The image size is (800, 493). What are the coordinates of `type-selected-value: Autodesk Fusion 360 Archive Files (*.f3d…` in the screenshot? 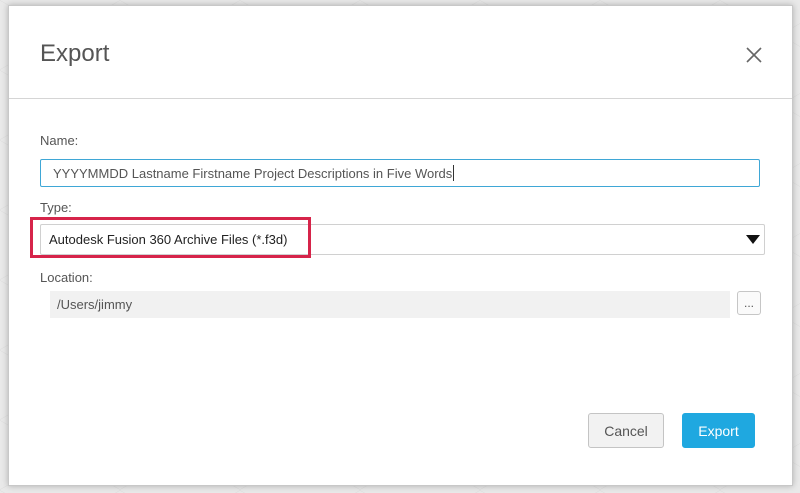 It's located at (168, 239).